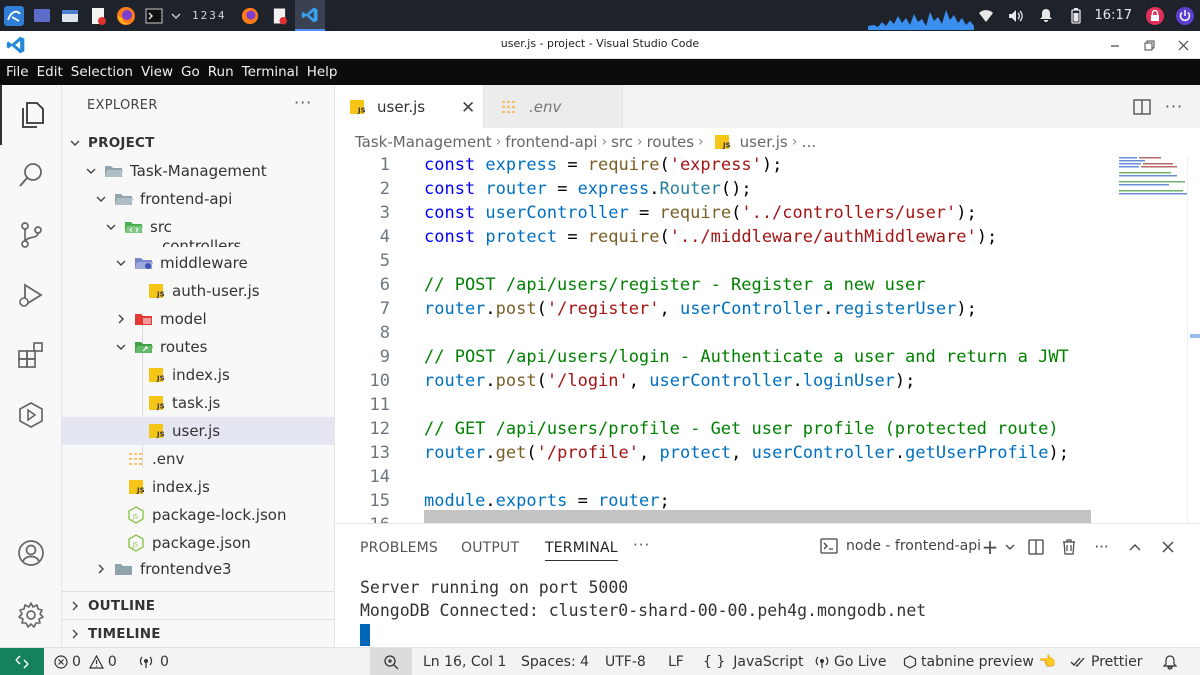 The width and height of the screenshot is (1200, 675). What do you see at coordinates (551, 142) in the screenshot?
I see `breadcrumb-frontend-api: frontend-api` at bounding box center [551, 142].